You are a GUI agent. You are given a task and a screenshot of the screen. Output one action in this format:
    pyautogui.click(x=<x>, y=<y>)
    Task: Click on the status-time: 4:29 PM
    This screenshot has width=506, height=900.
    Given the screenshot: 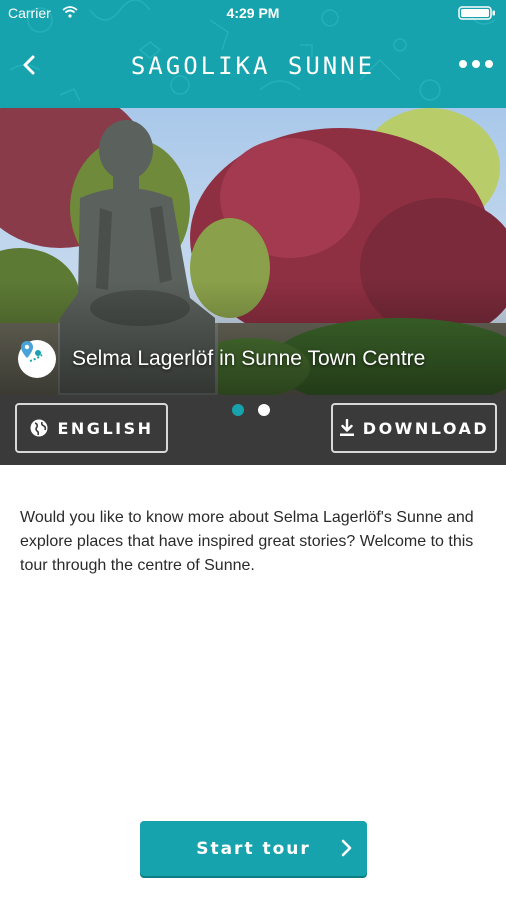 What is the action you would take?
    pyautogui.click(x=253, y=13)
    